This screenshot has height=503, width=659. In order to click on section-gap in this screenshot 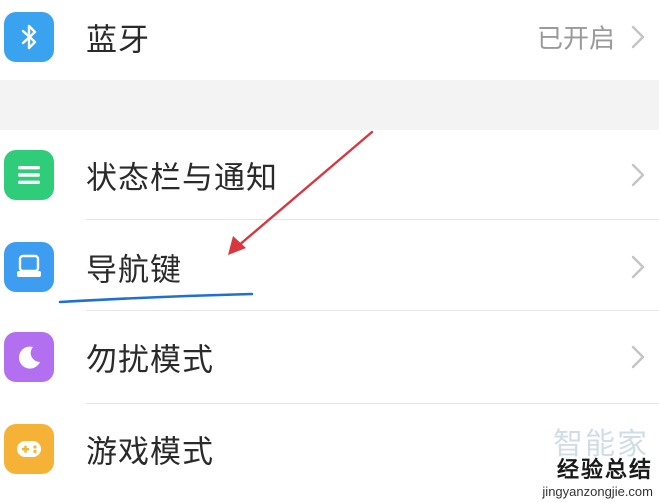, I will do `click(329, 105)`.